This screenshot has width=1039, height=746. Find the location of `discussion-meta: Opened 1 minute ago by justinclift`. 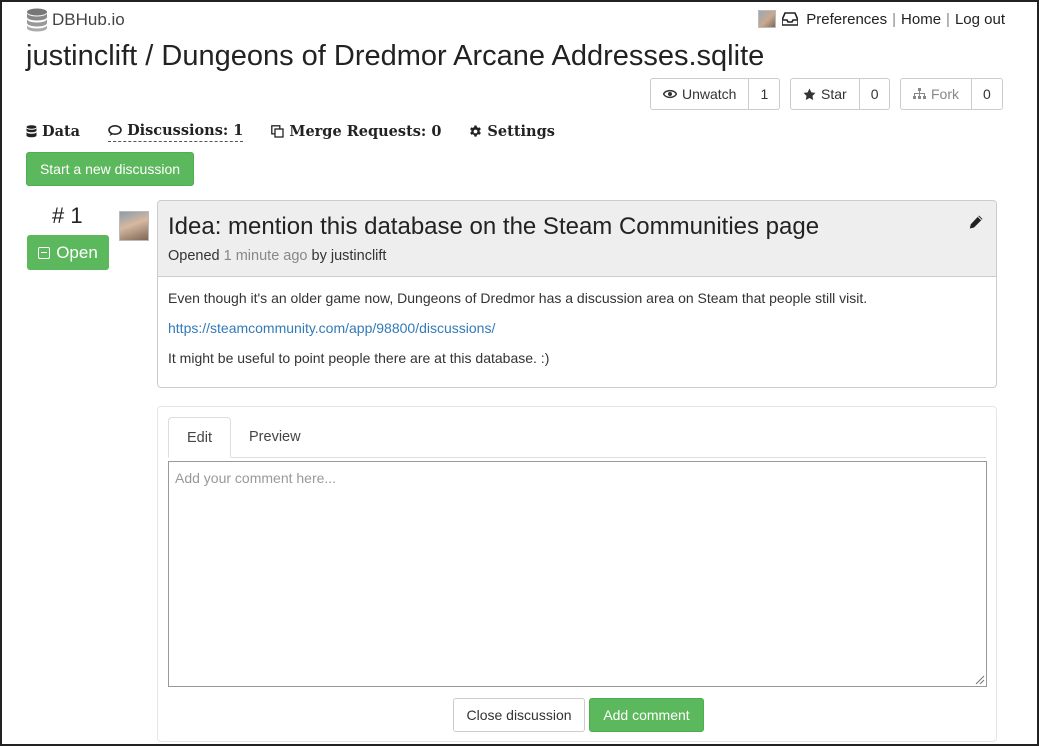

discussion-meta: Opened 1 minute ago by justinclift is located at coordinates (577, 256).